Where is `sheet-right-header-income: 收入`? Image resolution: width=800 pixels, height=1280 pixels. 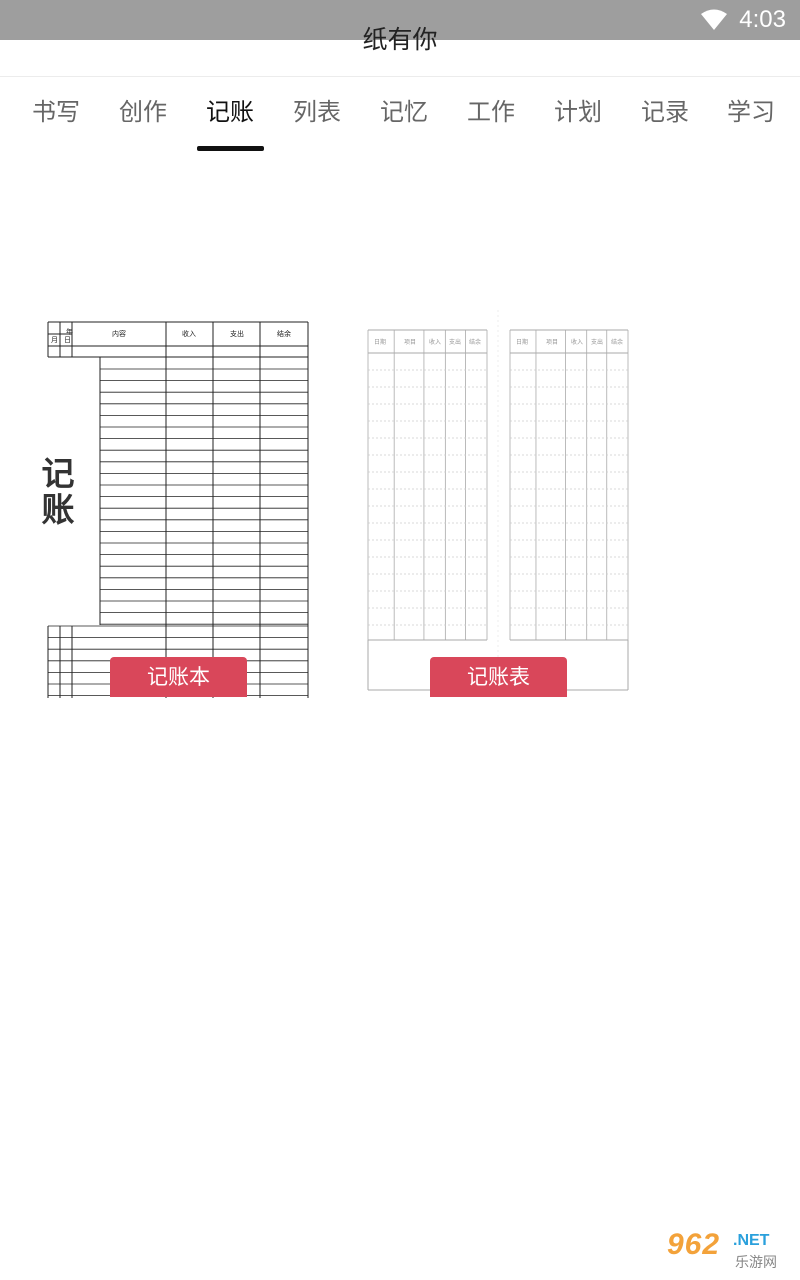 sheet-right-header-income: 收入 is located at coordinates (577, 342).